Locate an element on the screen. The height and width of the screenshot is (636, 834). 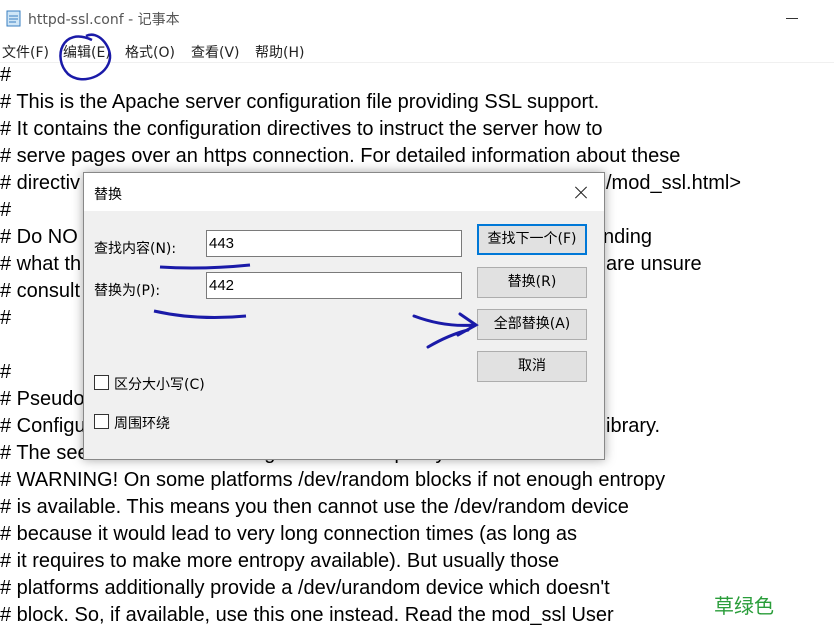
menu-edit: 编辑(E) is located at coordinates (87, 52).